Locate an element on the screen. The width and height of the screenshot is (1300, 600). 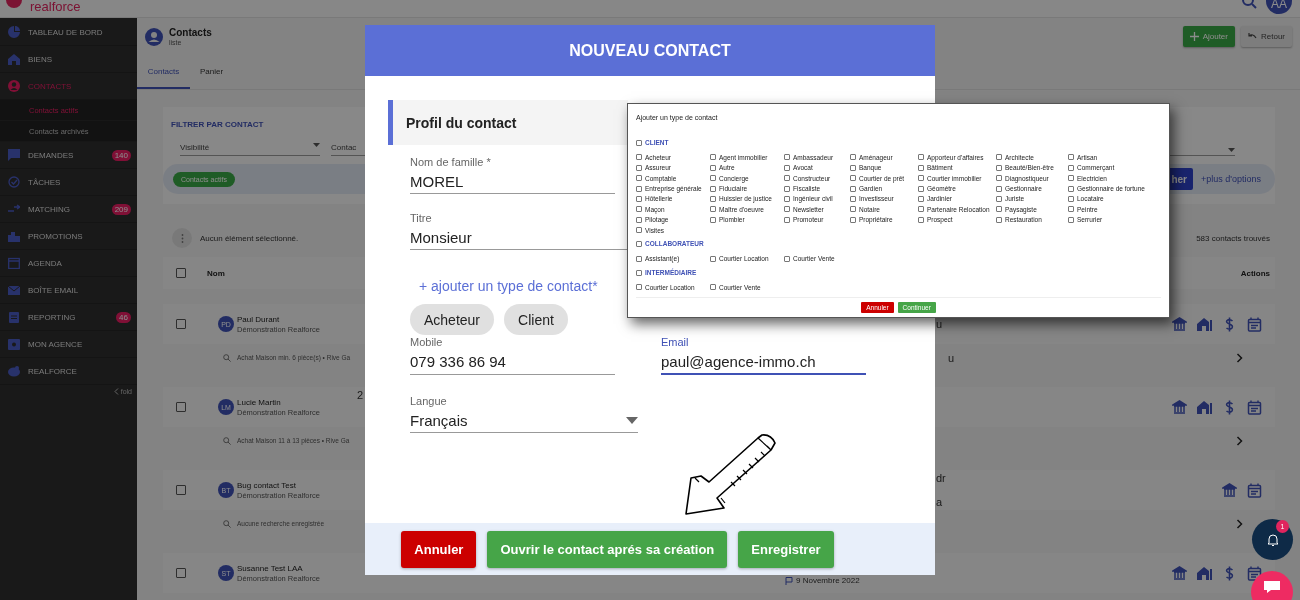
tab: Panier is located at coordinates (212, 72).